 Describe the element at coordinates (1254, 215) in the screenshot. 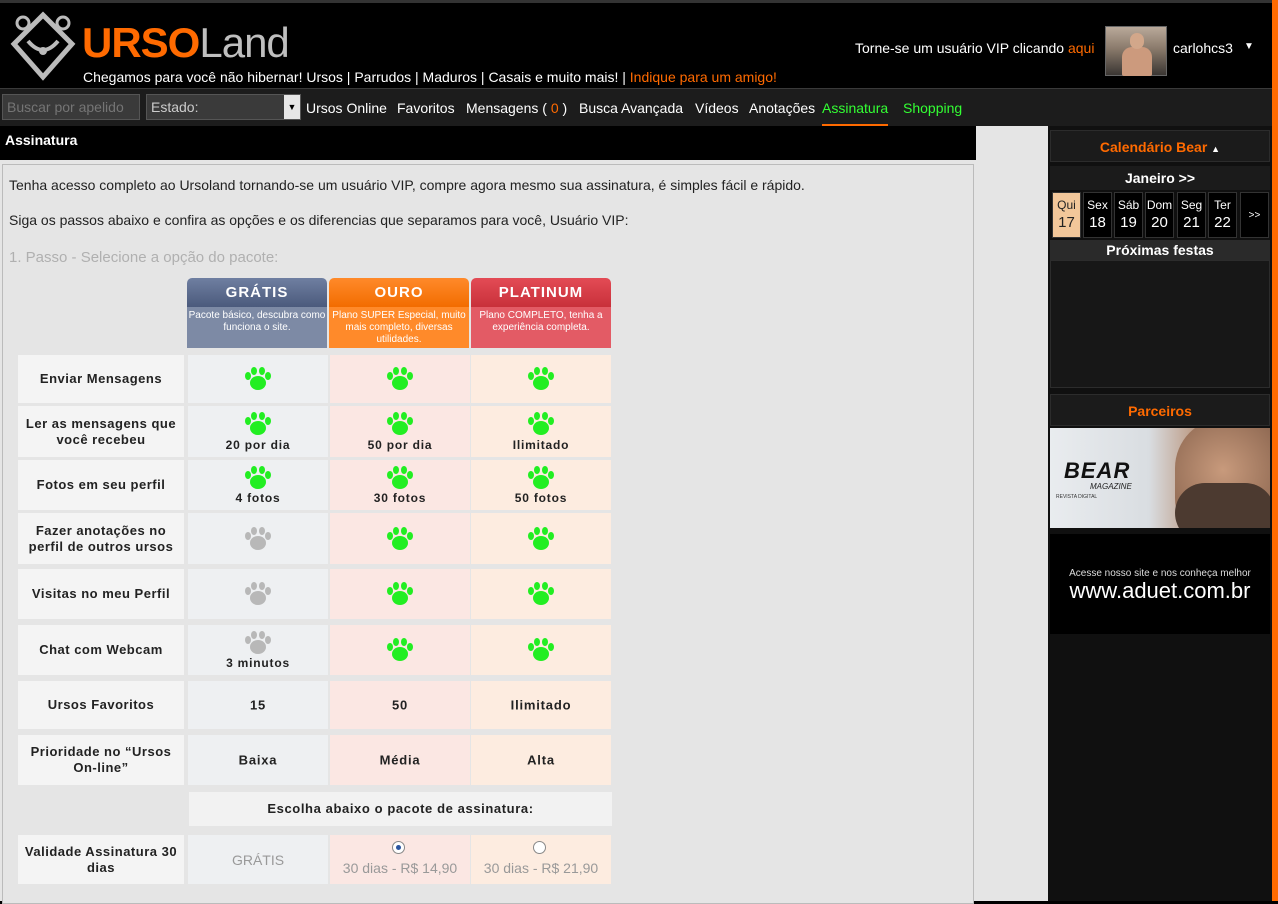

I see `calendar-next-button: >>` at that location.